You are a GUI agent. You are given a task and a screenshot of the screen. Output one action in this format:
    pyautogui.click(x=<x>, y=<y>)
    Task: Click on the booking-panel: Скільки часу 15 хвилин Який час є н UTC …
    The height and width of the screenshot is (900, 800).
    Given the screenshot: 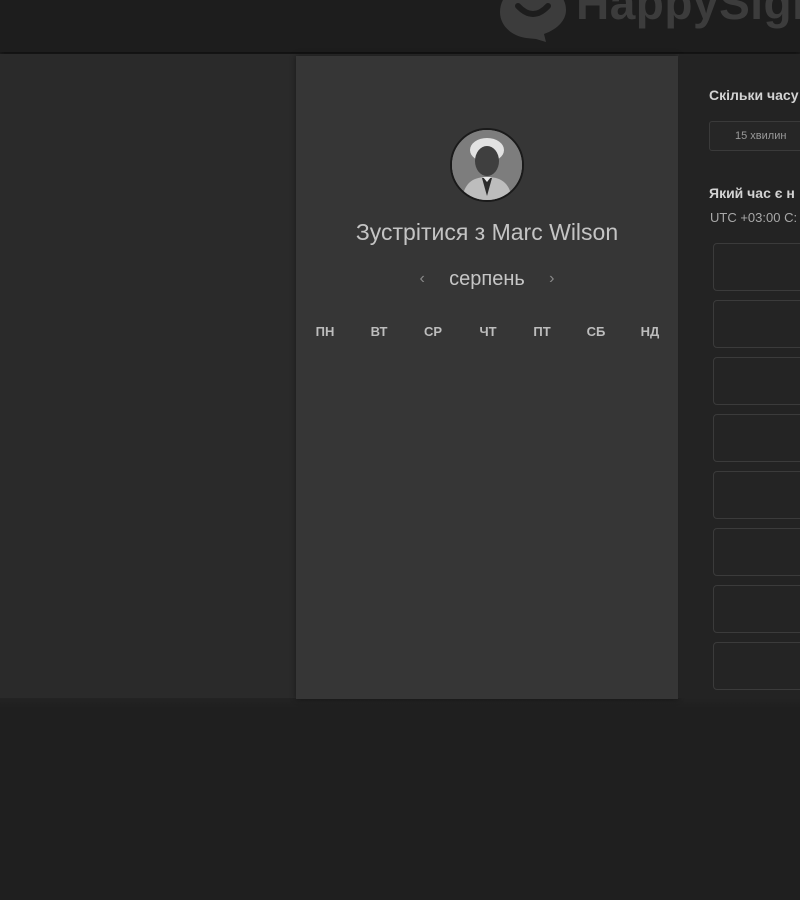 What is the action you would take?
    pyautogui.click(x=739, y=376)
    